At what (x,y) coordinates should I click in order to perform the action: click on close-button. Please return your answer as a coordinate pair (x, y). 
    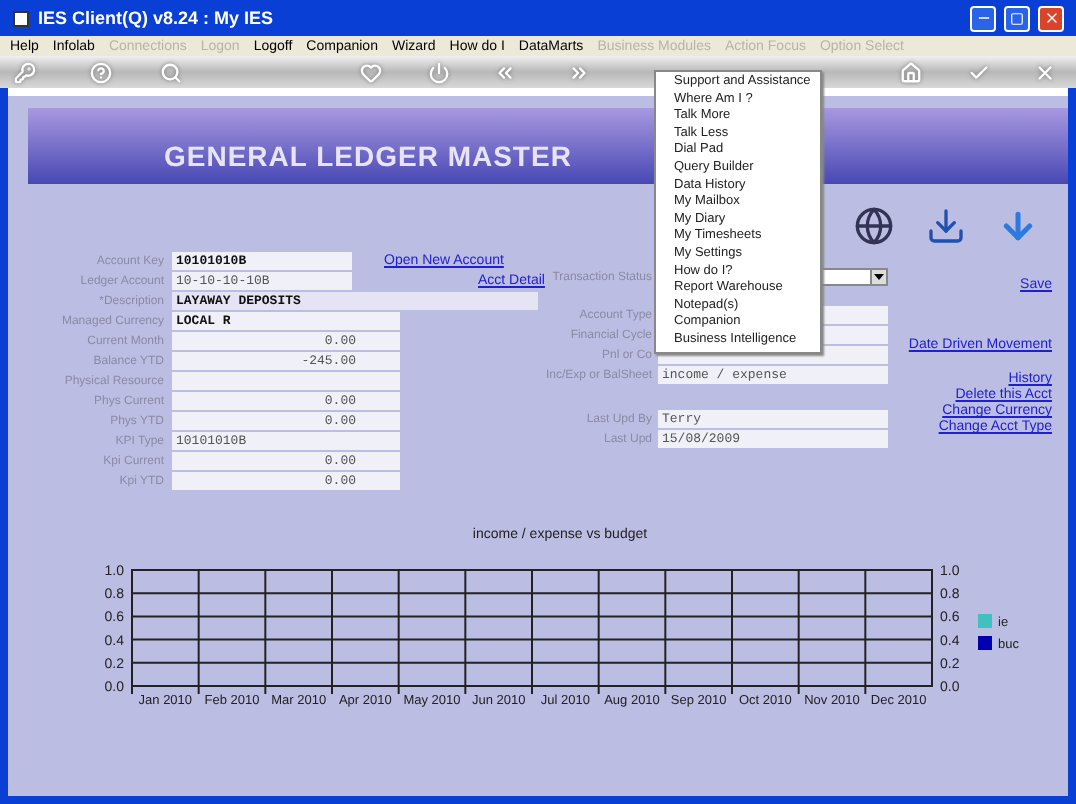
    Looking at the image, I should click on (1051, 18).